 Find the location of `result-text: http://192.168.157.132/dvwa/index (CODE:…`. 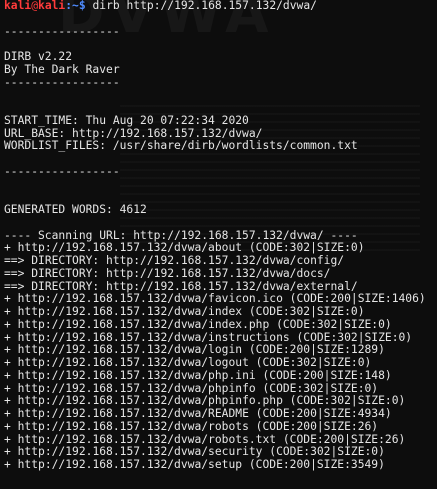

result-text: http://192.168.157.132/dvwa/index (CODE:… is located at coordinates (191, 311).